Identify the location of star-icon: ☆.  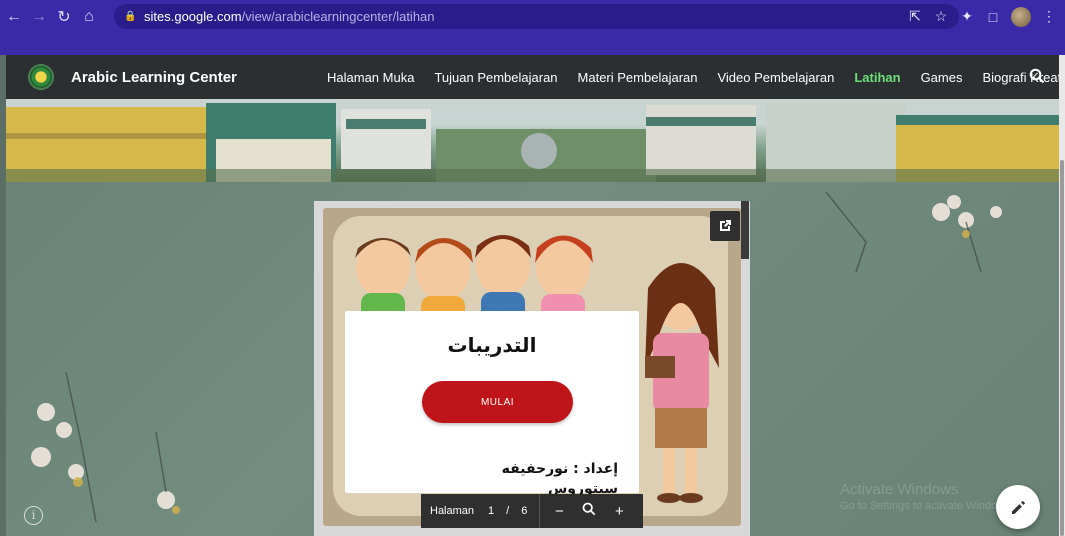
(941, 16).